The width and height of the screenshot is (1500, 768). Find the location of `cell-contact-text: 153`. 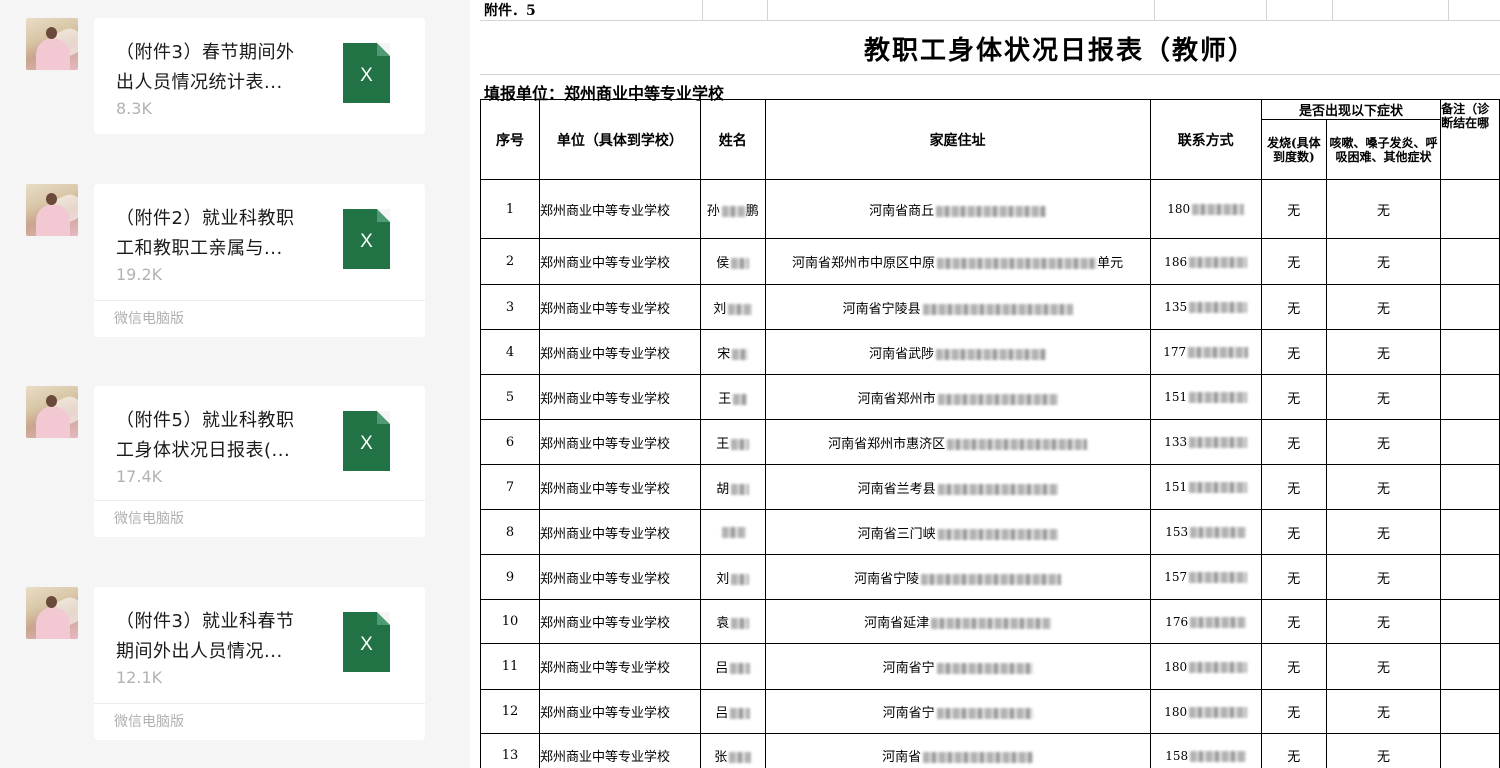

cell-contact-text: 153 is located at coordinates (1177, 532).